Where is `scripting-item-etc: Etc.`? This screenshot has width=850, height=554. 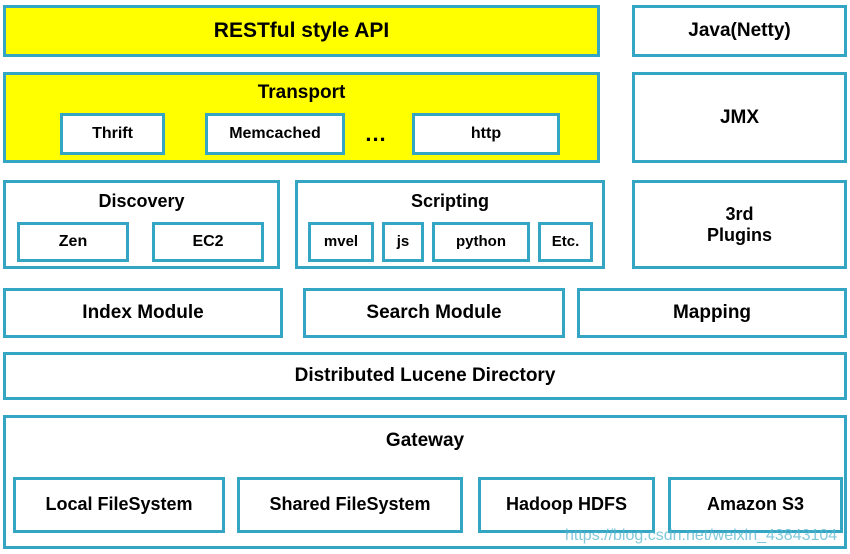 scripting-item-etc: Etc. is located at coordinates (565, 242).